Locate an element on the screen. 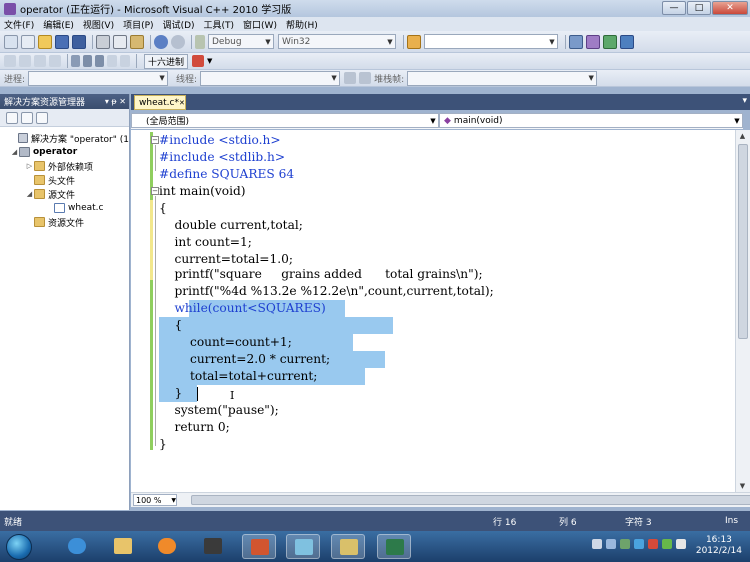 The image size is (750, 562). save-all-icon is located at coordinates (79, 41).